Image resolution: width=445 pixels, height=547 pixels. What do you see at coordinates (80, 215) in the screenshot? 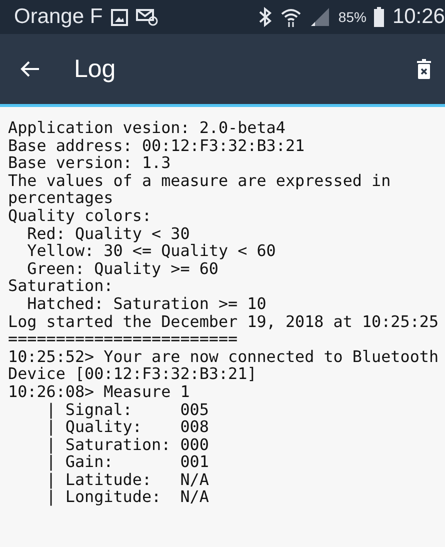
I see `log-line: Quality colors:` at bounding box center [80, 215].